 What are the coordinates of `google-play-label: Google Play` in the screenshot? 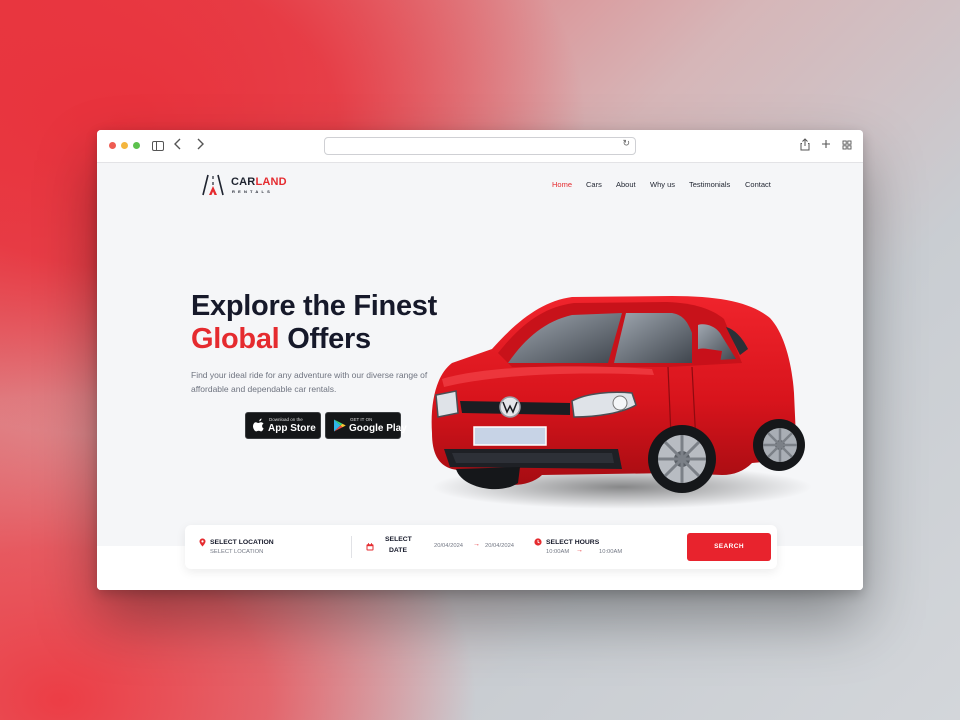 It's located at (378, 428).